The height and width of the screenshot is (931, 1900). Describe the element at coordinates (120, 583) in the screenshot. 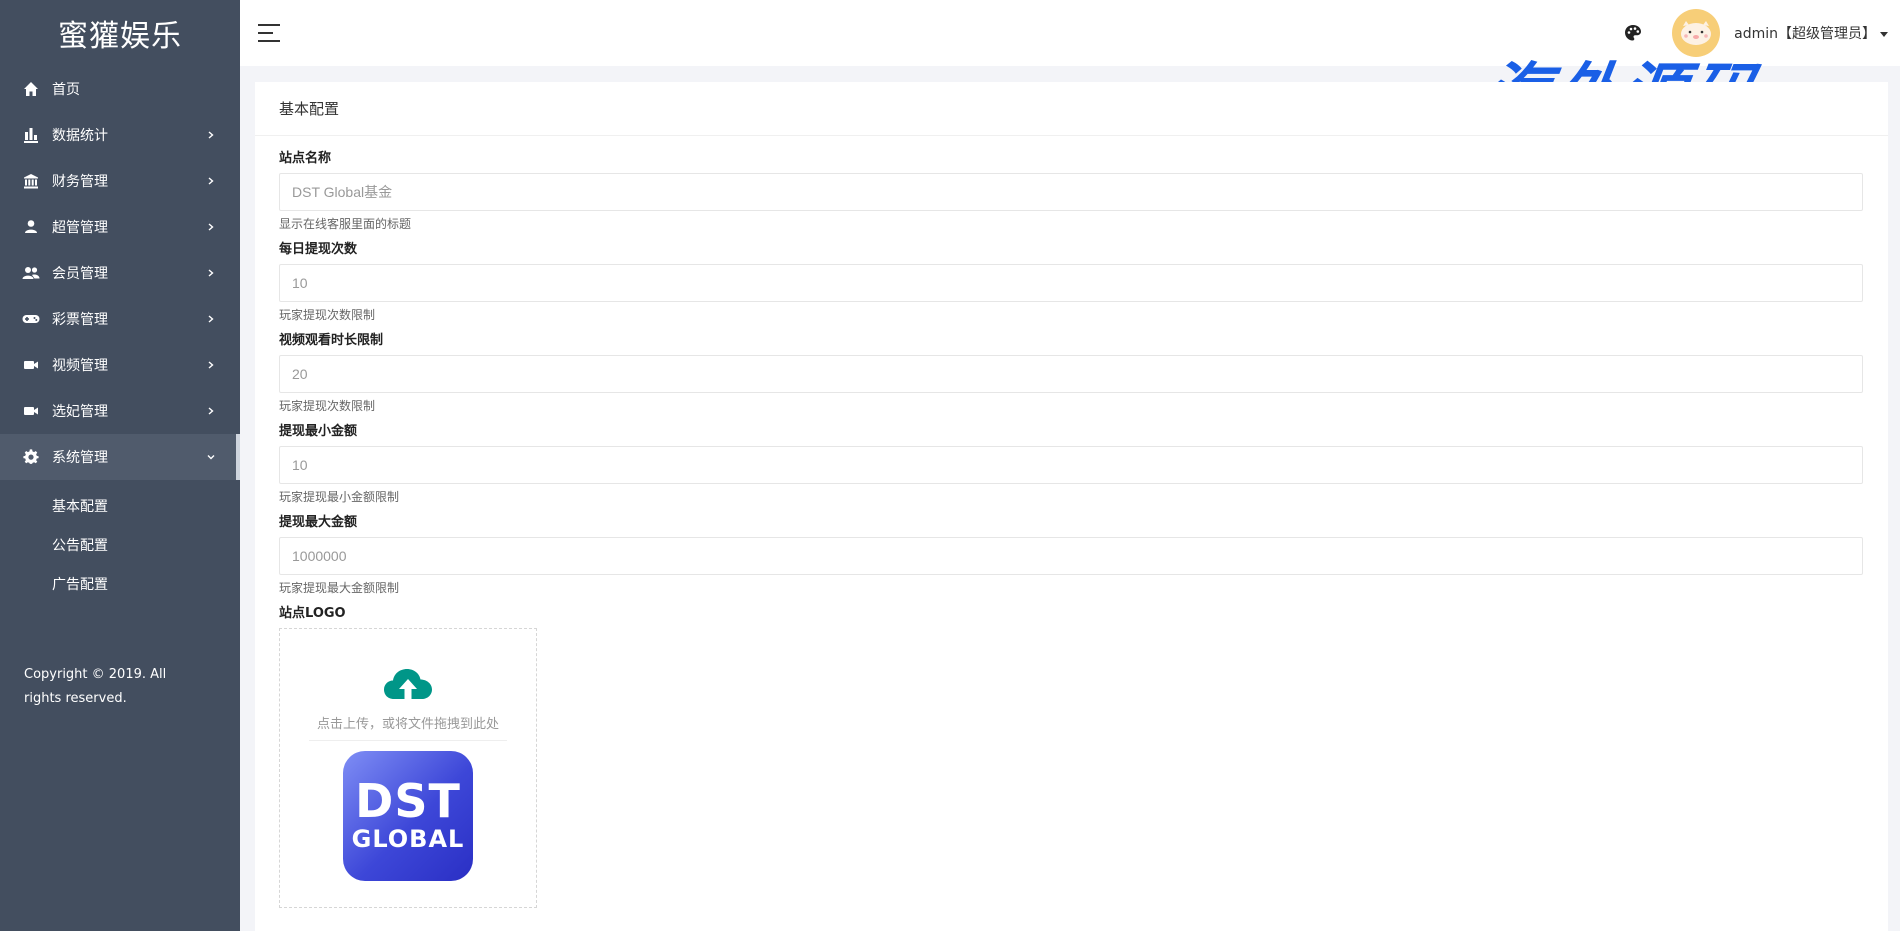

I see `submenu-item-ad-config: 广告配置` at that location.